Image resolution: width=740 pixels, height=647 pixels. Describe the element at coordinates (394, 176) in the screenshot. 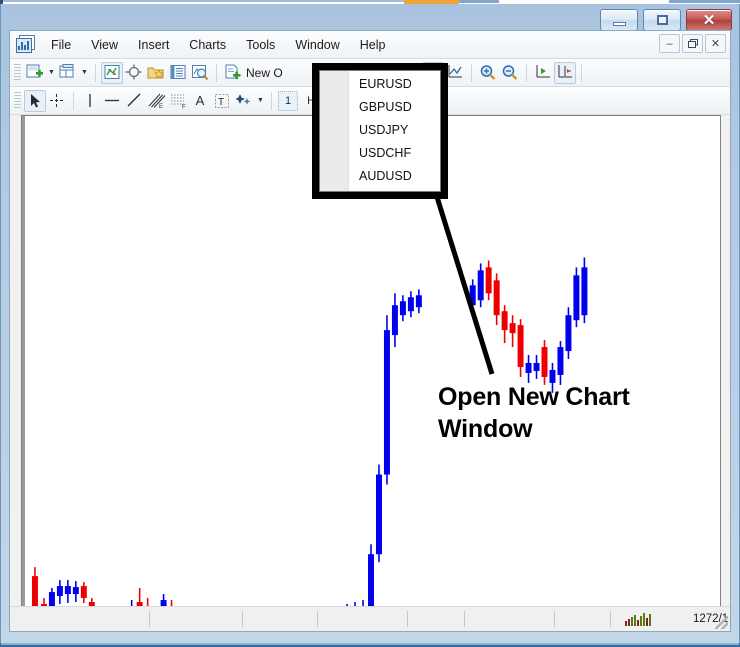

I see `dropdown-item-audusd: AUDUSD` at that location.